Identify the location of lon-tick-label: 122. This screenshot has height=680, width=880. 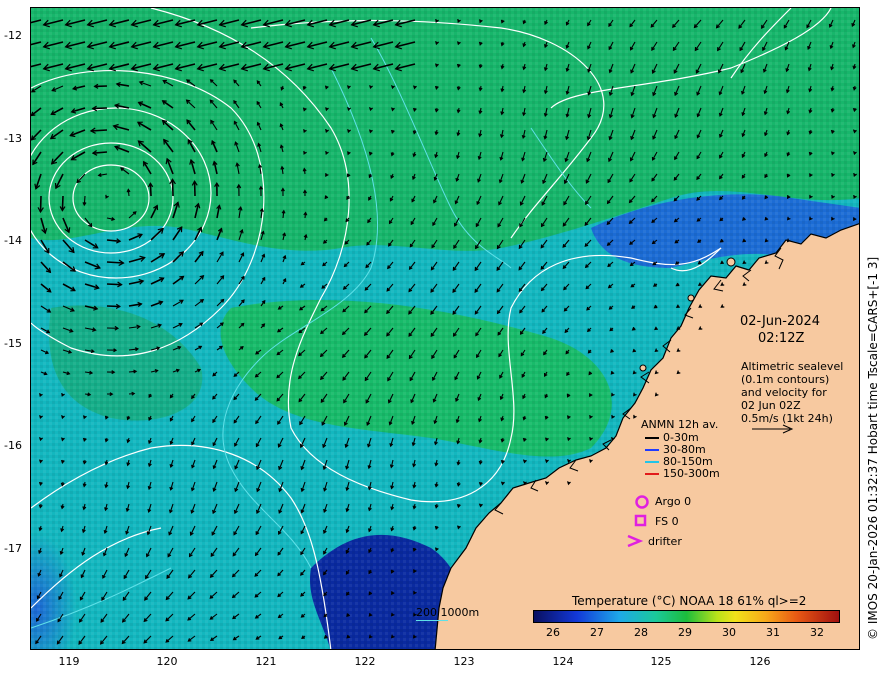
(365, 661).